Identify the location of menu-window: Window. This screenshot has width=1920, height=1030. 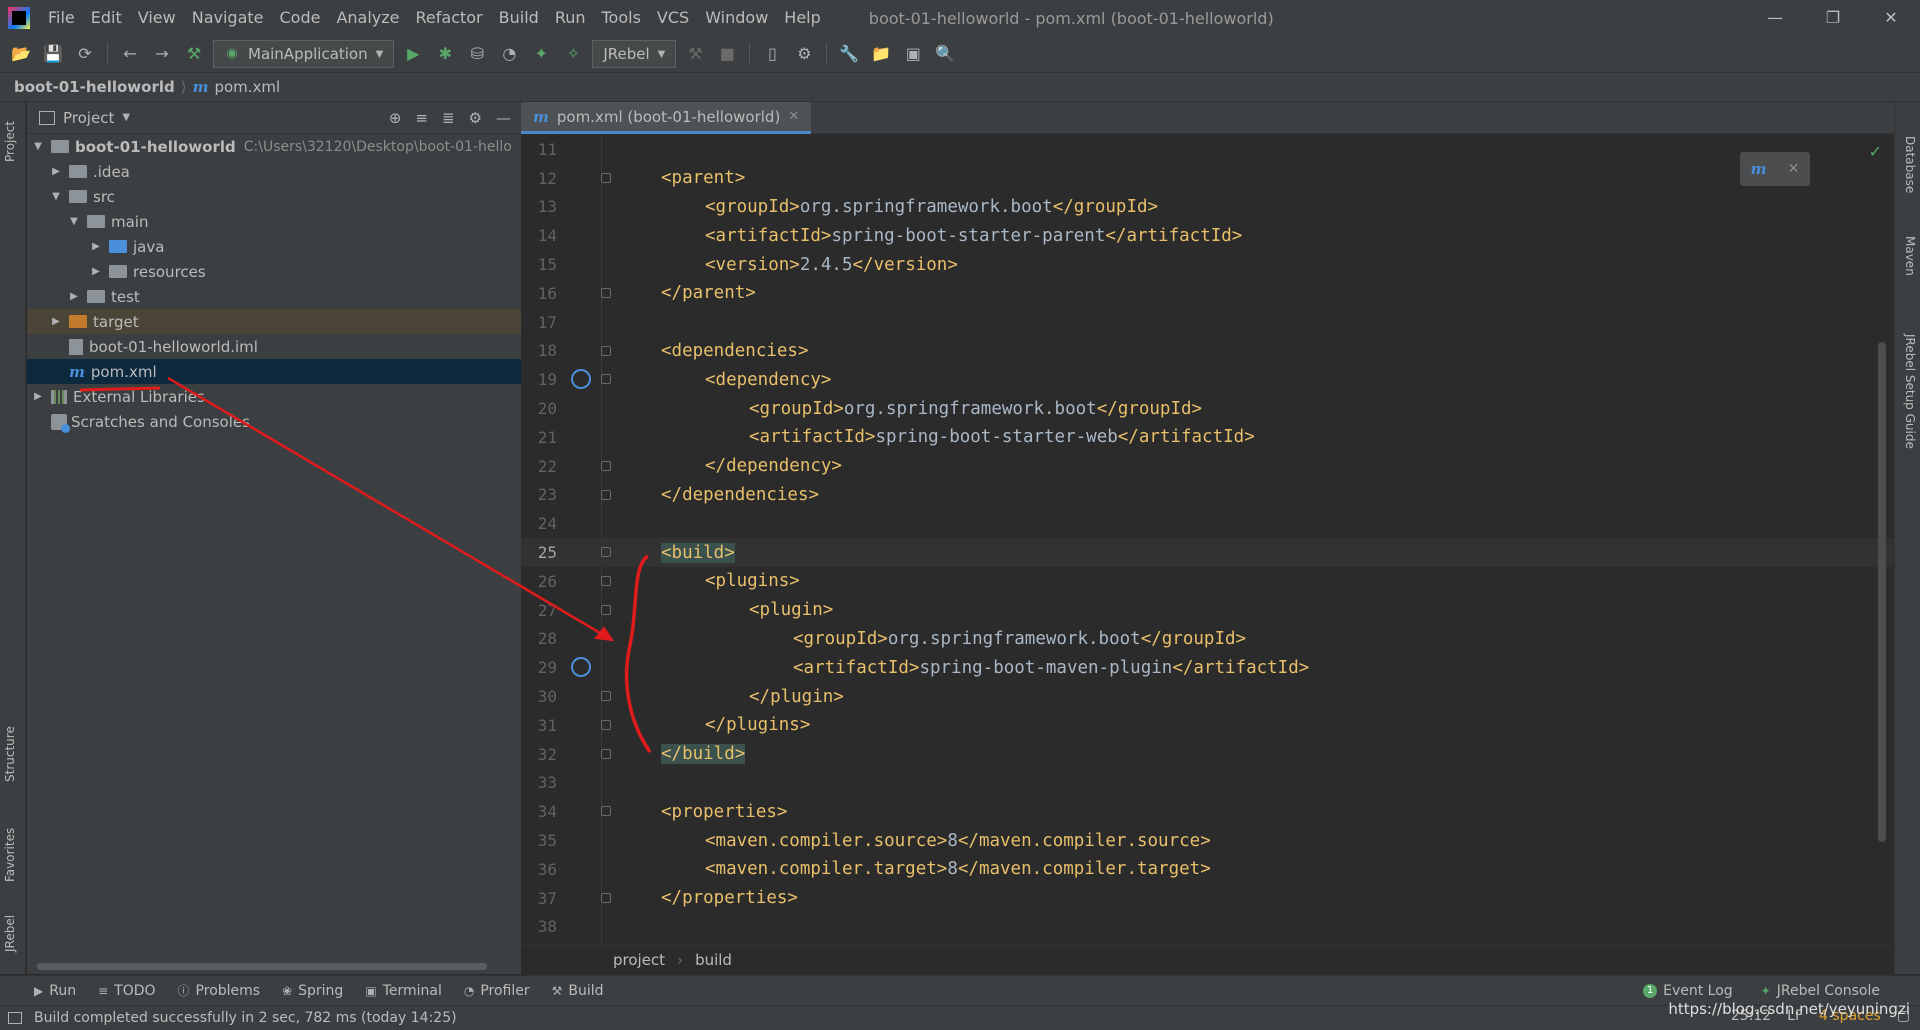
(736, 18).